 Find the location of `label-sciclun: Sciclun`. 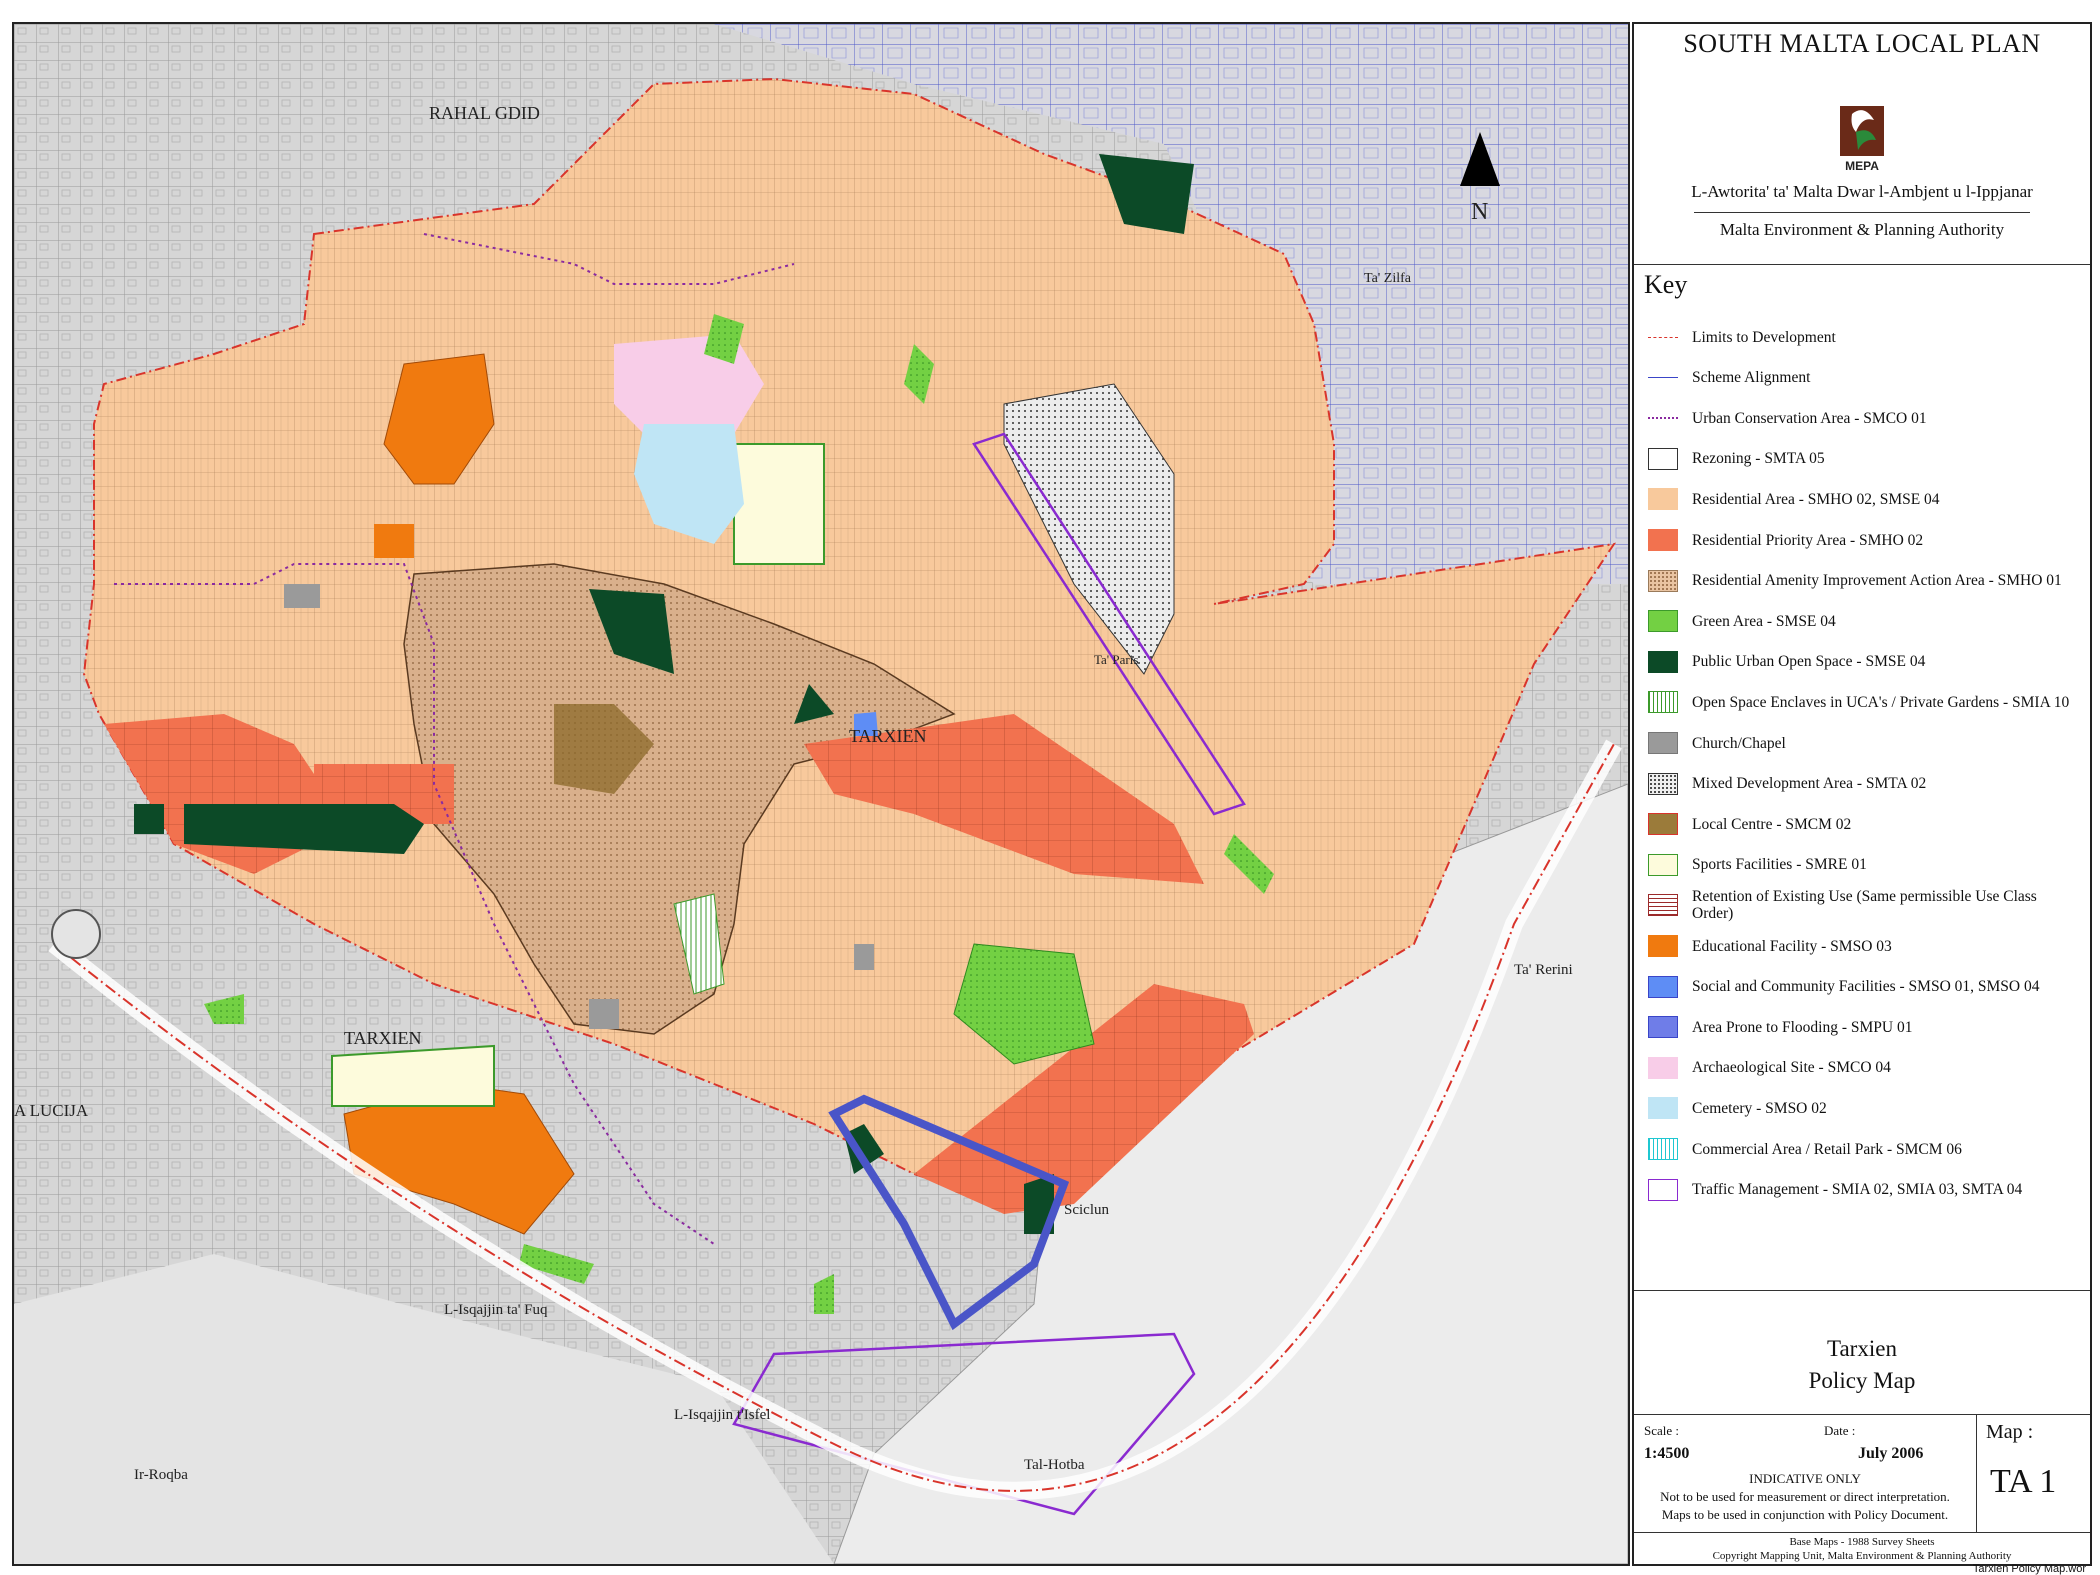

label-sciclun: Sciclun is located at coordinates (1086, 1210).